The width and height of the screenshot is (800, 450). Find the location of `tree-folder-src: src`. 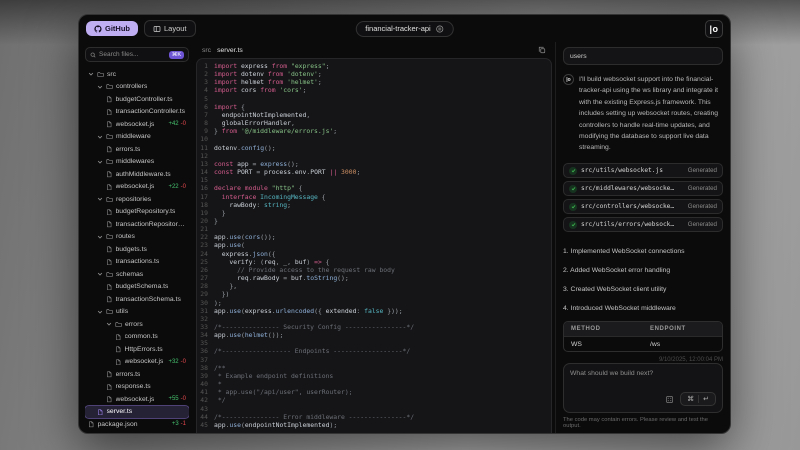

tree-folder-src: src is located at coordinates (137, 74).